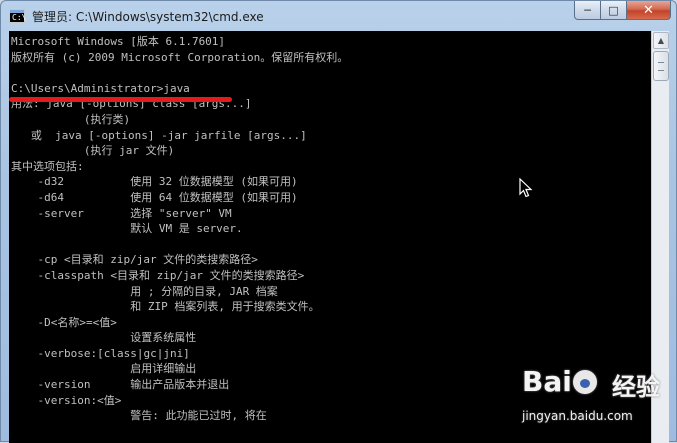 The height and width of the screenshot is (443, 677). I want to click on console-line: 设置系统属性, so click(104, 338).